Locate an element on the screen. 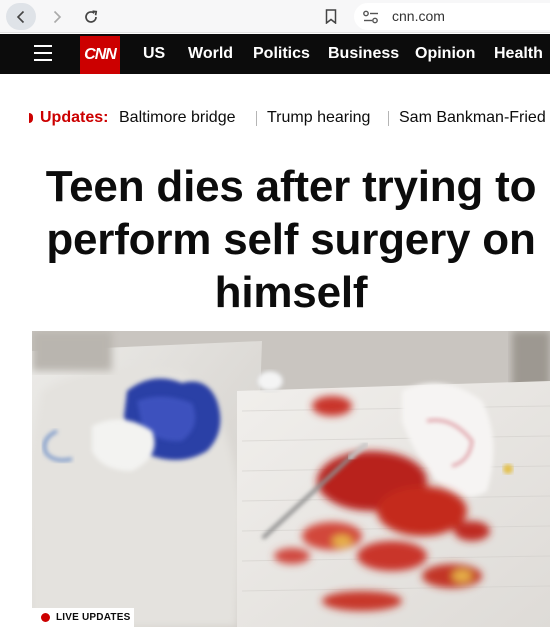 Image resolution: width=550 pixels, height=627 pixels. nav-health: Health is located at coordinates (518, 54).